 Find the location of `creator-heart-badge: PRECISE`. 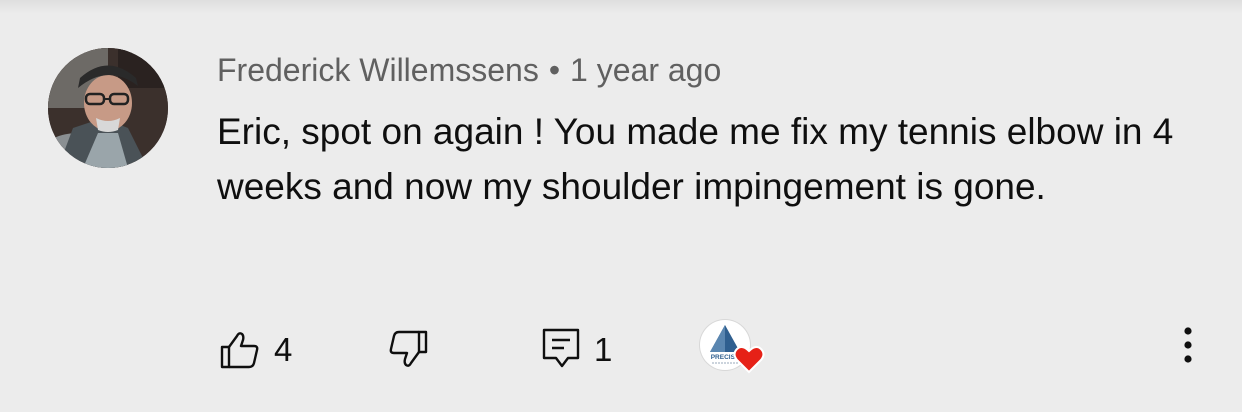

creator-heart-badge: PRECISE is located at coordinates (733, 348).